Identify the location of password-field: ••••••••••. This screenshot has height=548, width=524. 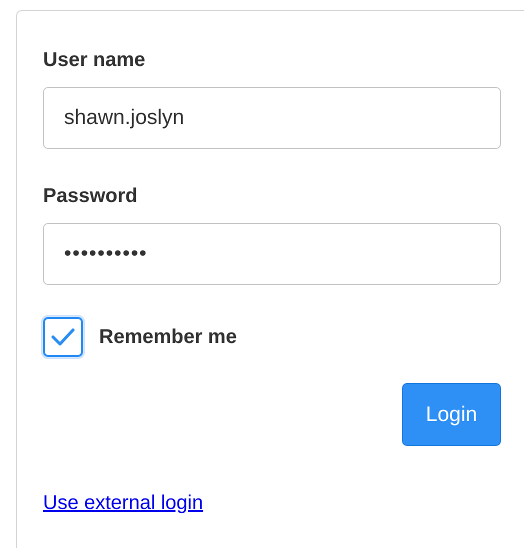
(272, 254).